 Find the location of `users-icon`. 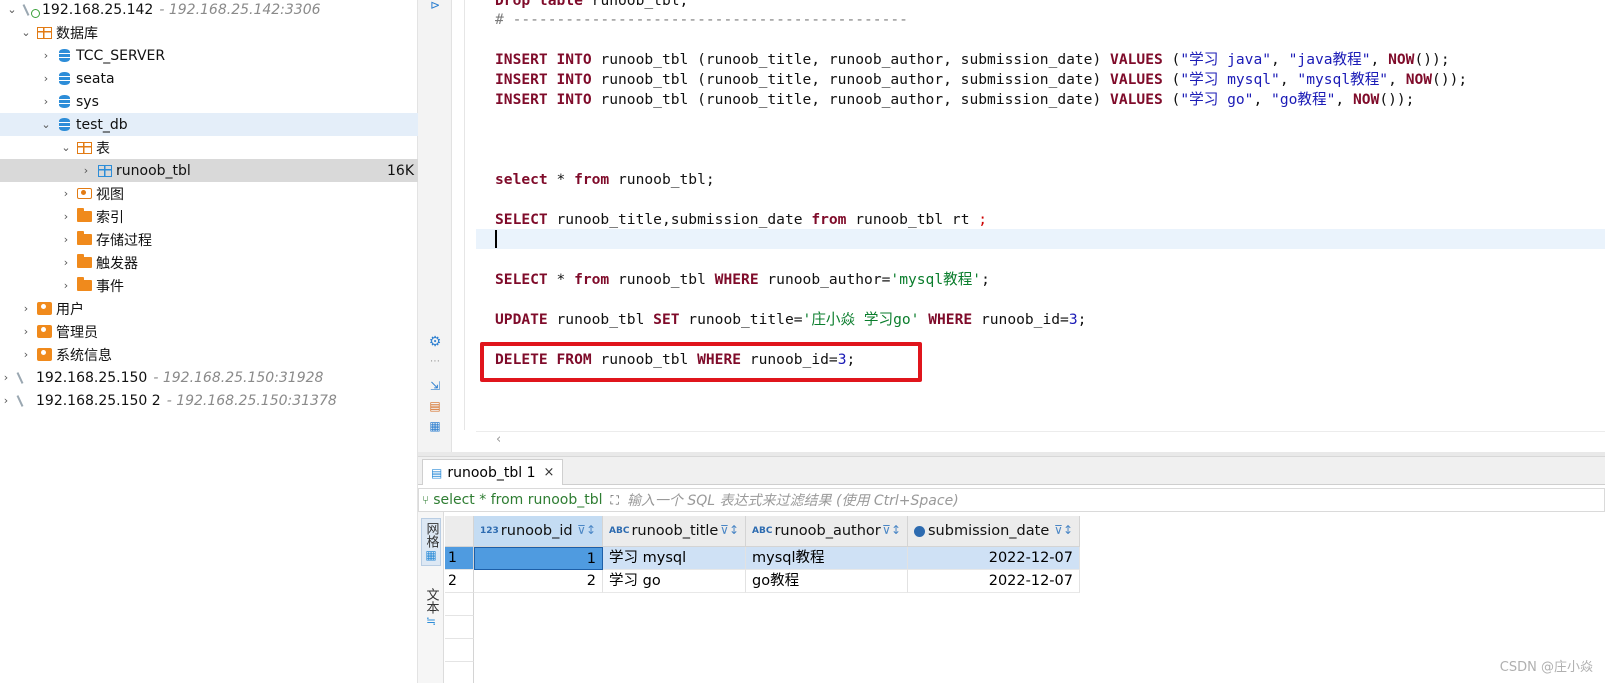

users-icon is located at coordinates (44, 309).